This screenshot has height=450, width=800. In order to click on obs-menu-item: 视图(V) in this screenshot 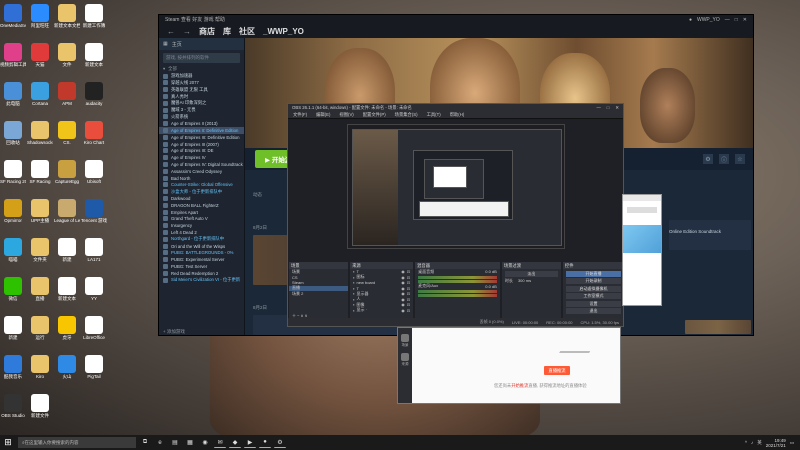, I will do `click(346, 115)`.